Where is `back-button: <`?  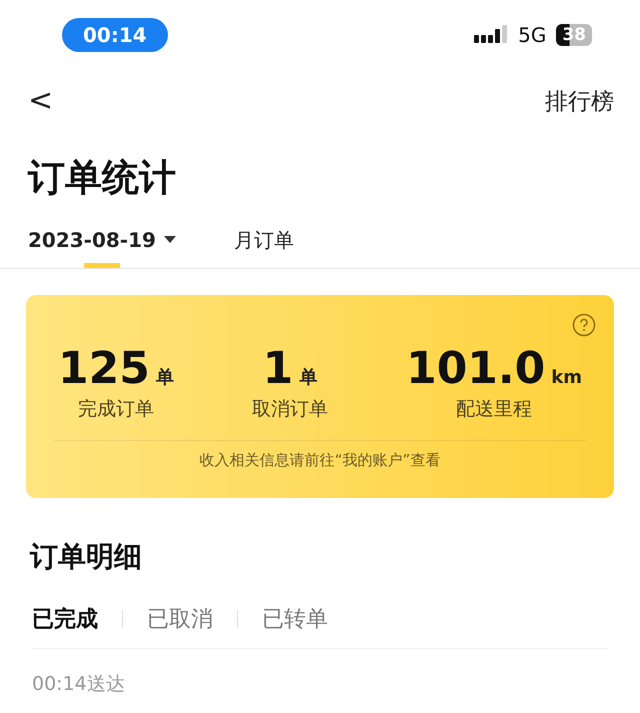 back-button: < is located at coordinates (41, 101).